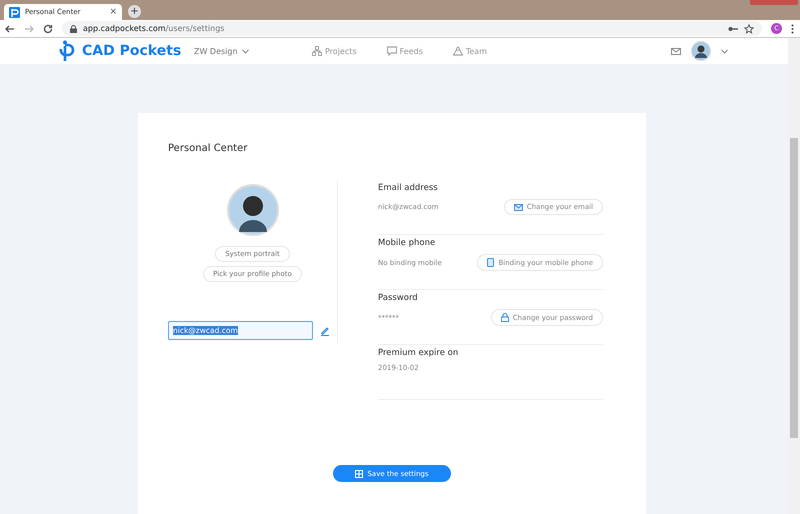 The height and width of the screenshot is (514, 800). Describe the element at coordinates (252, 210) in the screenshot. I see `profile-avatar` at that location.